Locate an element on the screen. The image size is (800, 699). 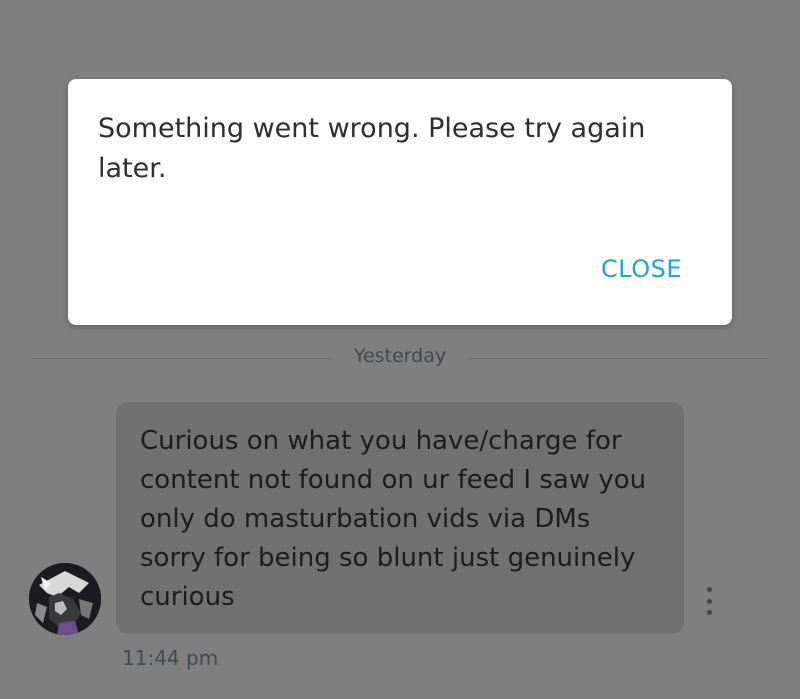
sender-avatar is located at coordinates (65, 599).